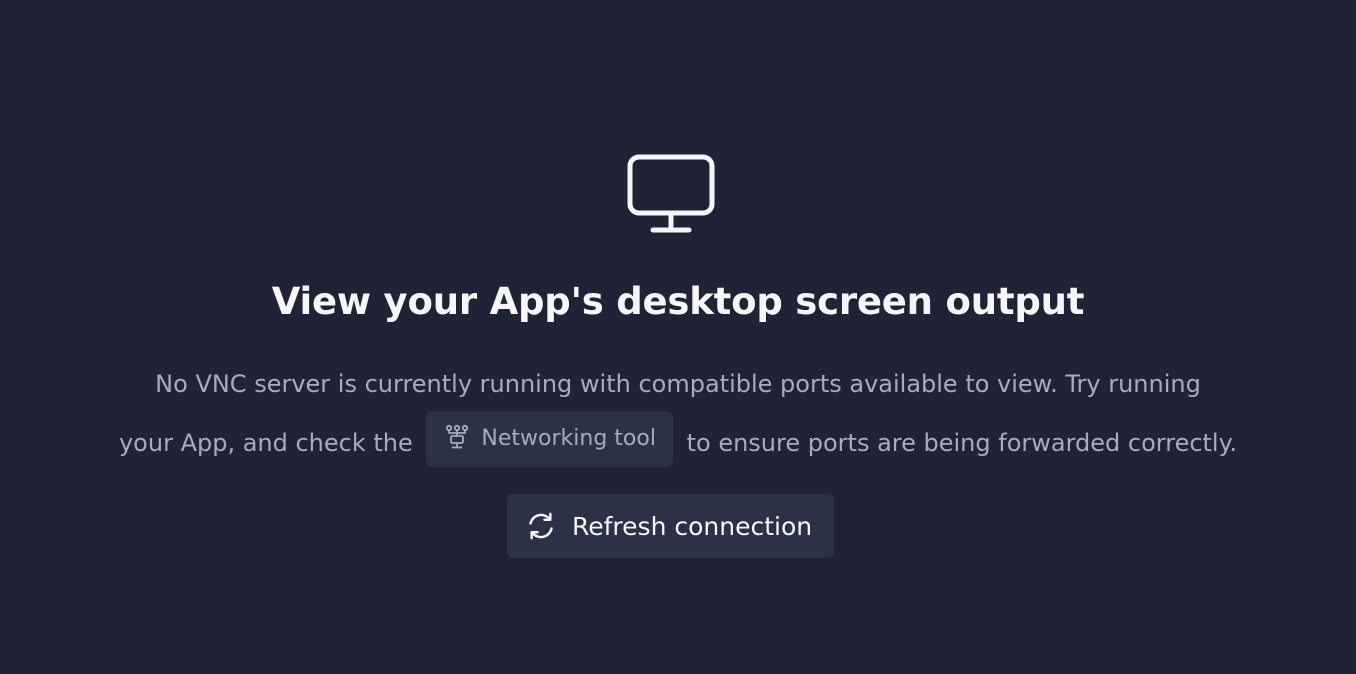  I want to click on network-icon, so click(457, 436).